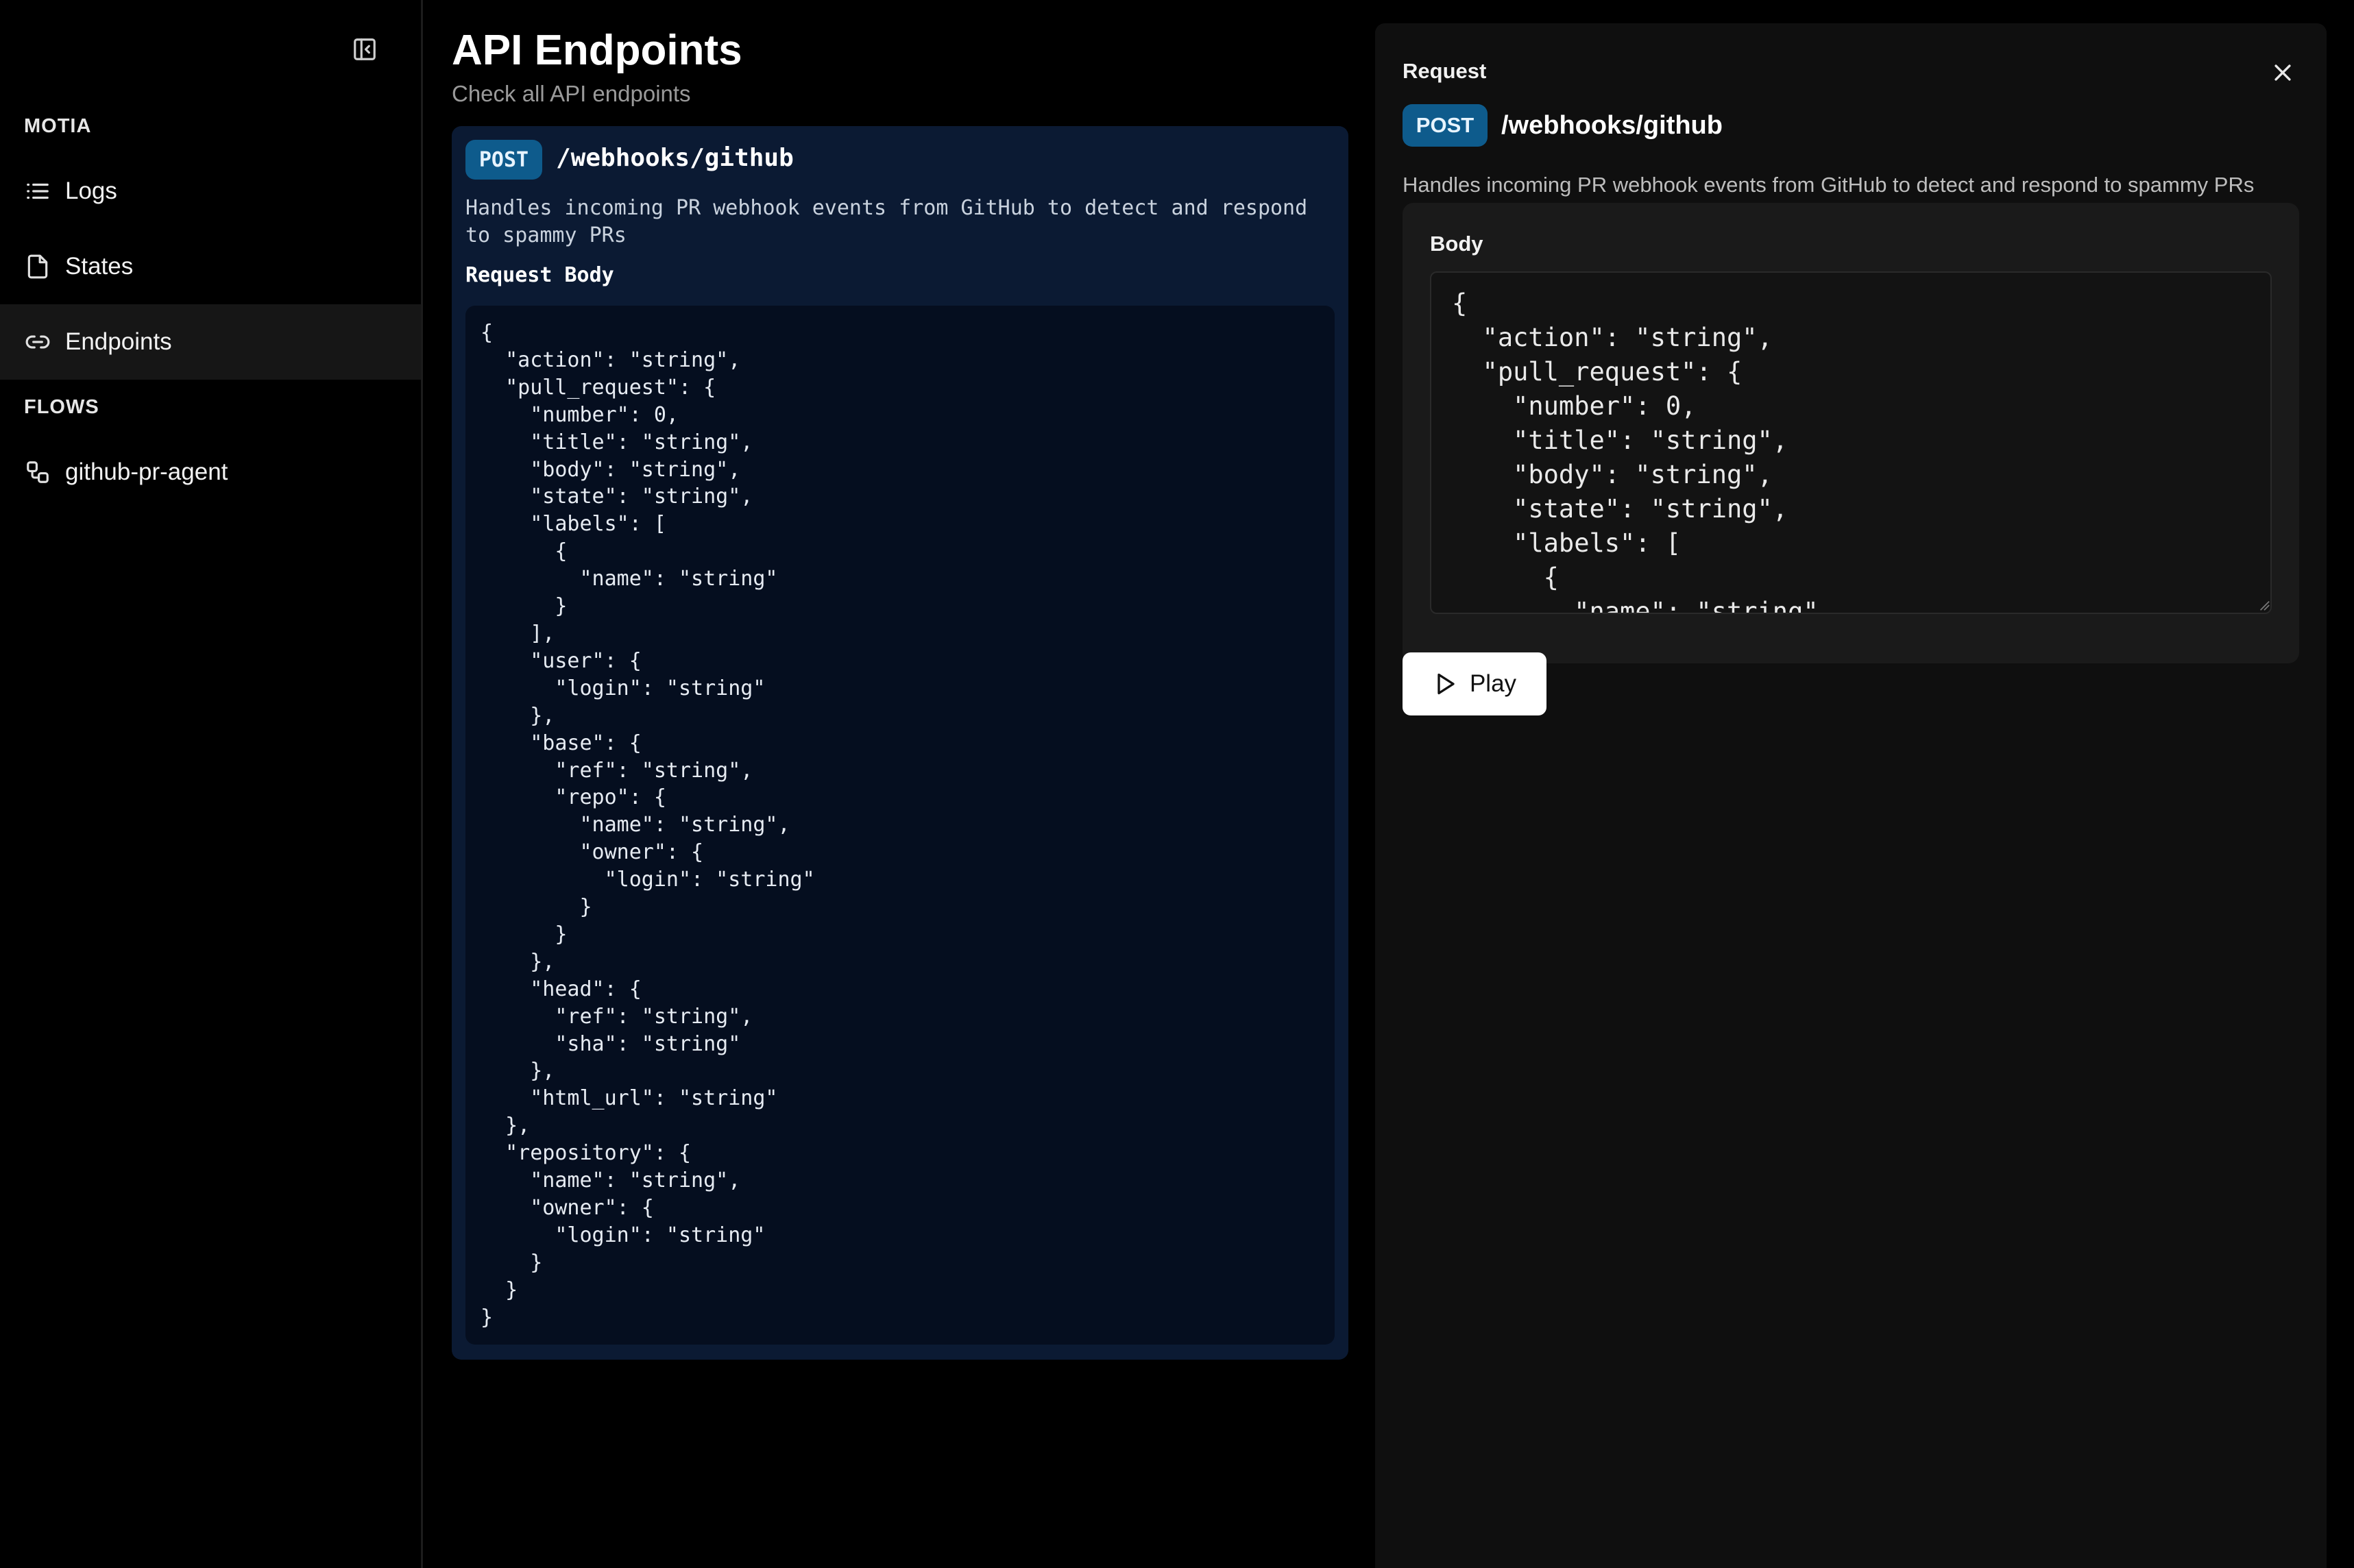  I want to click on workflow-icon, so click(37, 472).